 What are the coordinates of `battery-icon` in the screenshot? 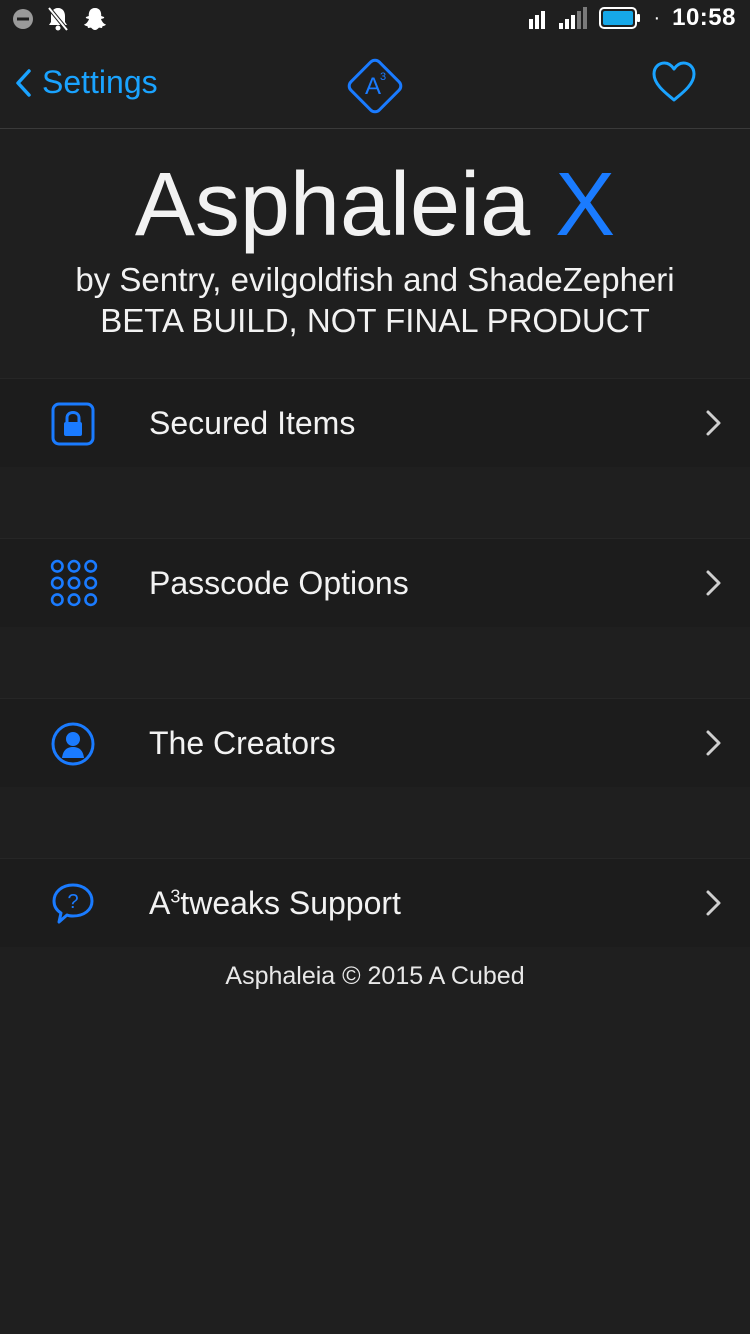 It's located at (620, 18).